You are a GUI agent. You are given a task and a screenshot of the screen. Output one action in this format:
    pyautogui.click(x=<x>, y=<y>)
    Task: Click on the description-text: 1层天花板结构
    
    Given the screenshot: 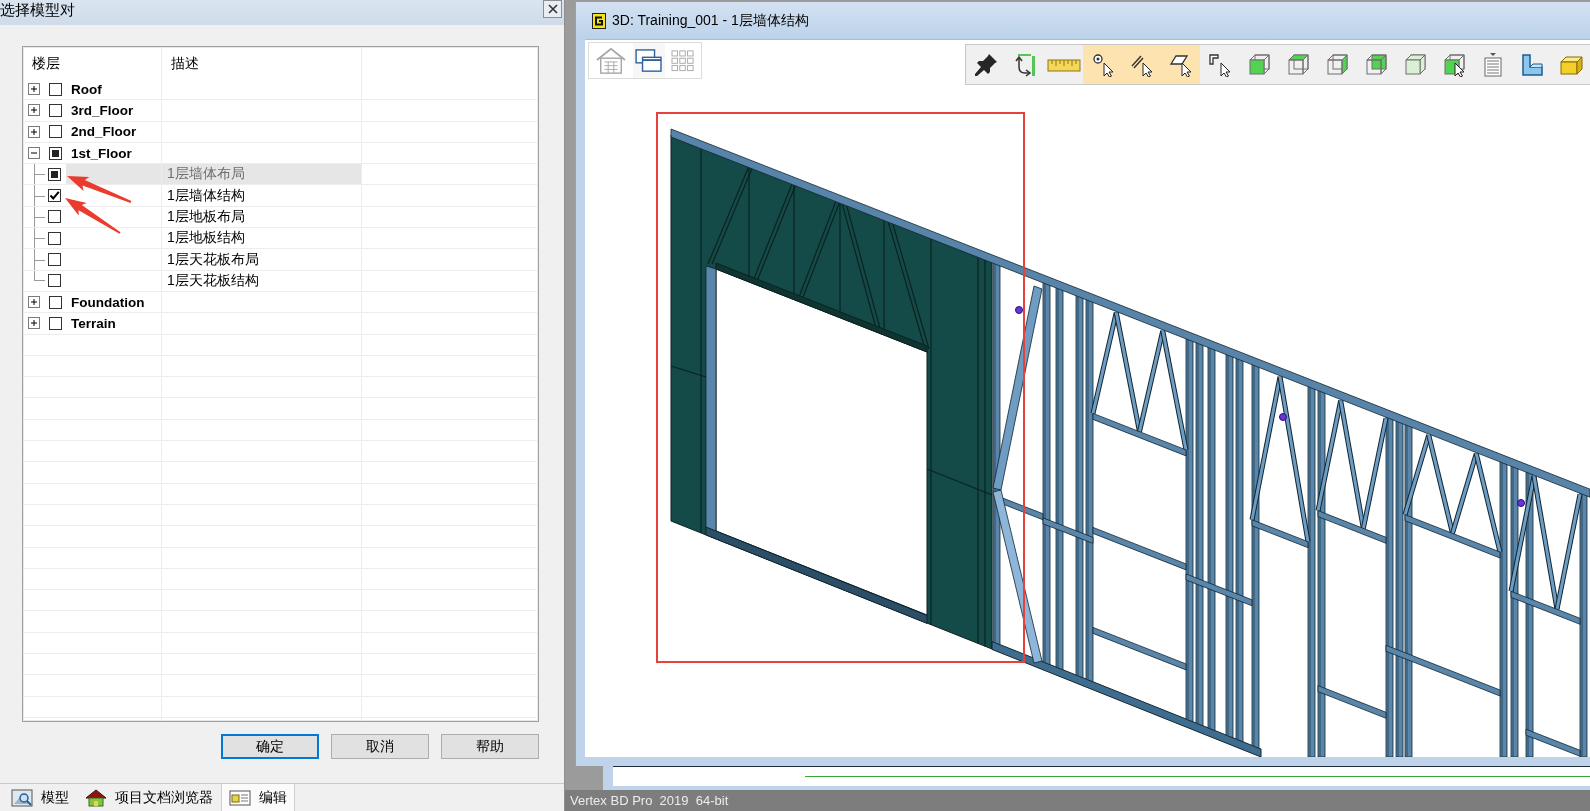 What is the action you would take?
    pyautogui.click(x=212, y=280)
    